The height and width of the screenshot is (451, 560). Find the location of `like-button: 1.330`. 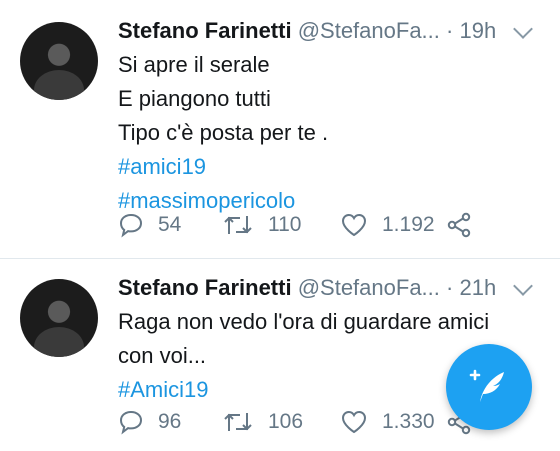

like-button: 1.330 is located at coordinates (387, 422).